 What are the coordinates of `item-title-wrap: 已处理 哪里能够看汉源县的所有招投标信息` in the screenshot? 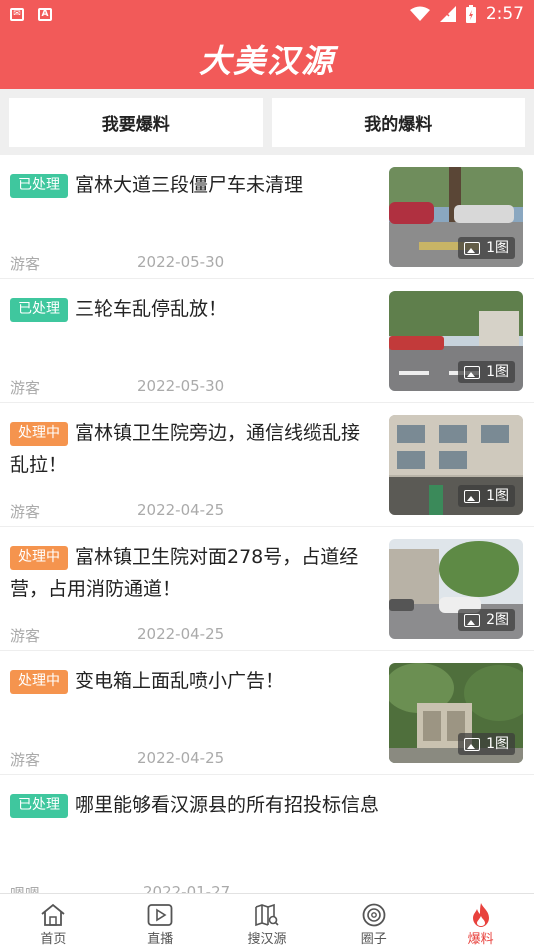 It's located at (260, 805).